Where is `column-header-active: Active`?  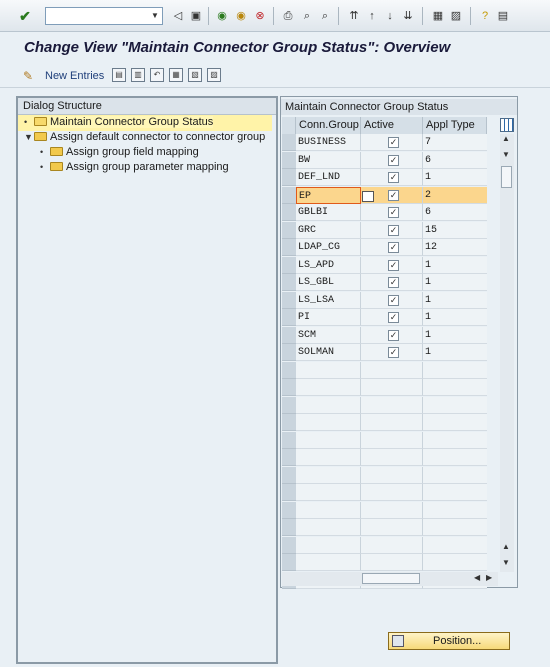 column-header-active: Active is located at coordinates (392, 125).